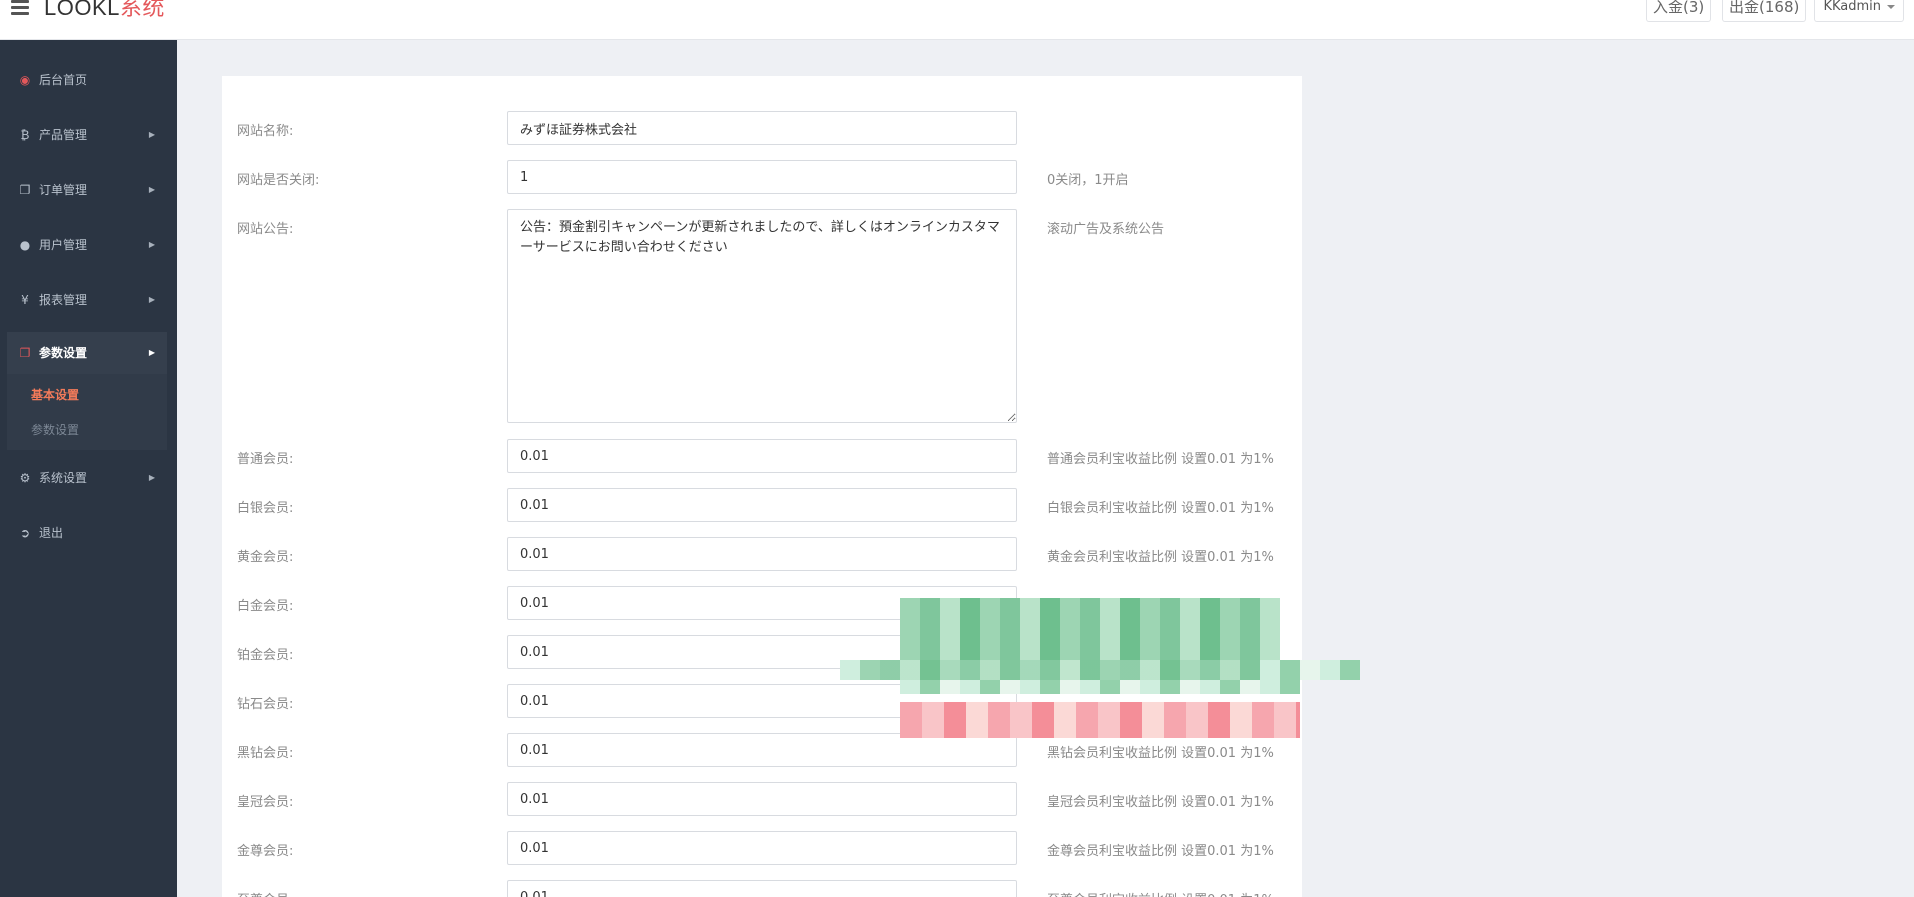 The height and width of the screenshot is (897, 1914). I want to click on member-rate-label: 白金会员:, so click(265, 606).